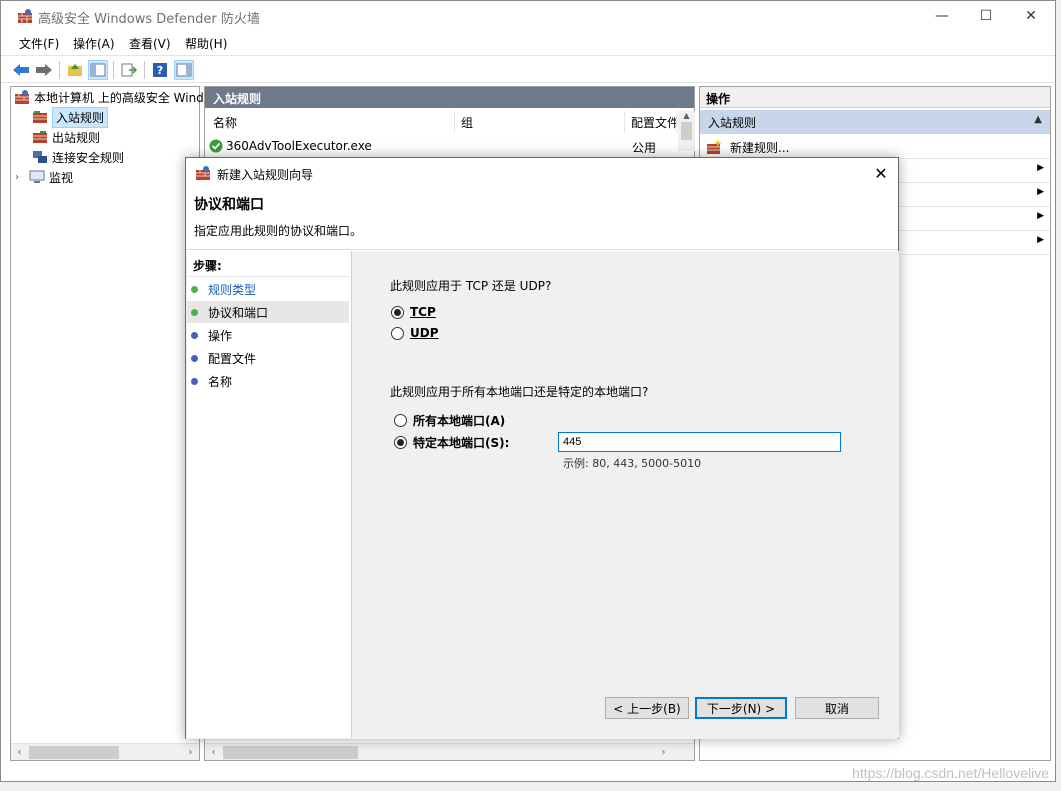 This screenshot has width=1061, height=791. I want to click on inbound-rules-icon, so click(40, 117).